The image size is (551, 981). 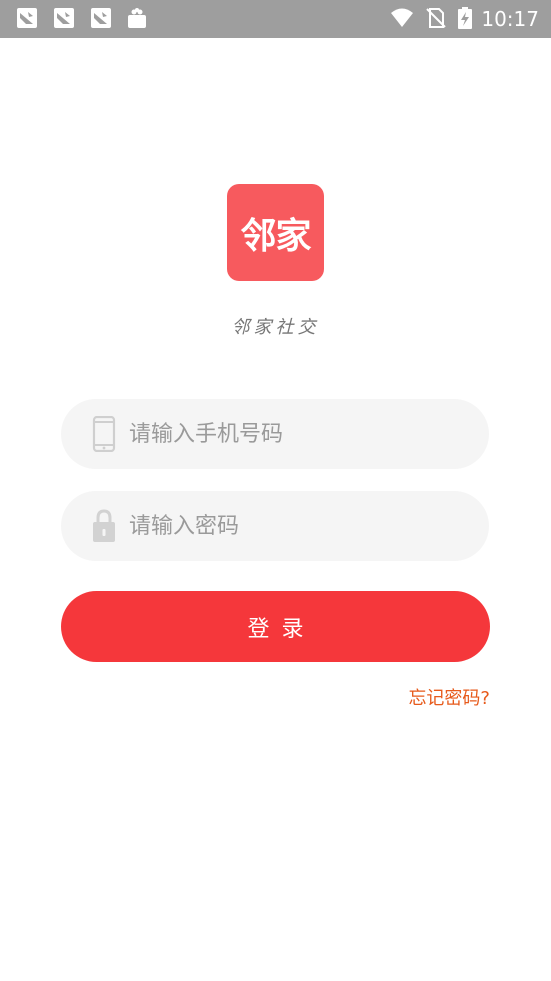 What do you see at coordinates (275, 19) in the screenshot?
I see `status-bar: 10:17` at bounding box center [275, 19].